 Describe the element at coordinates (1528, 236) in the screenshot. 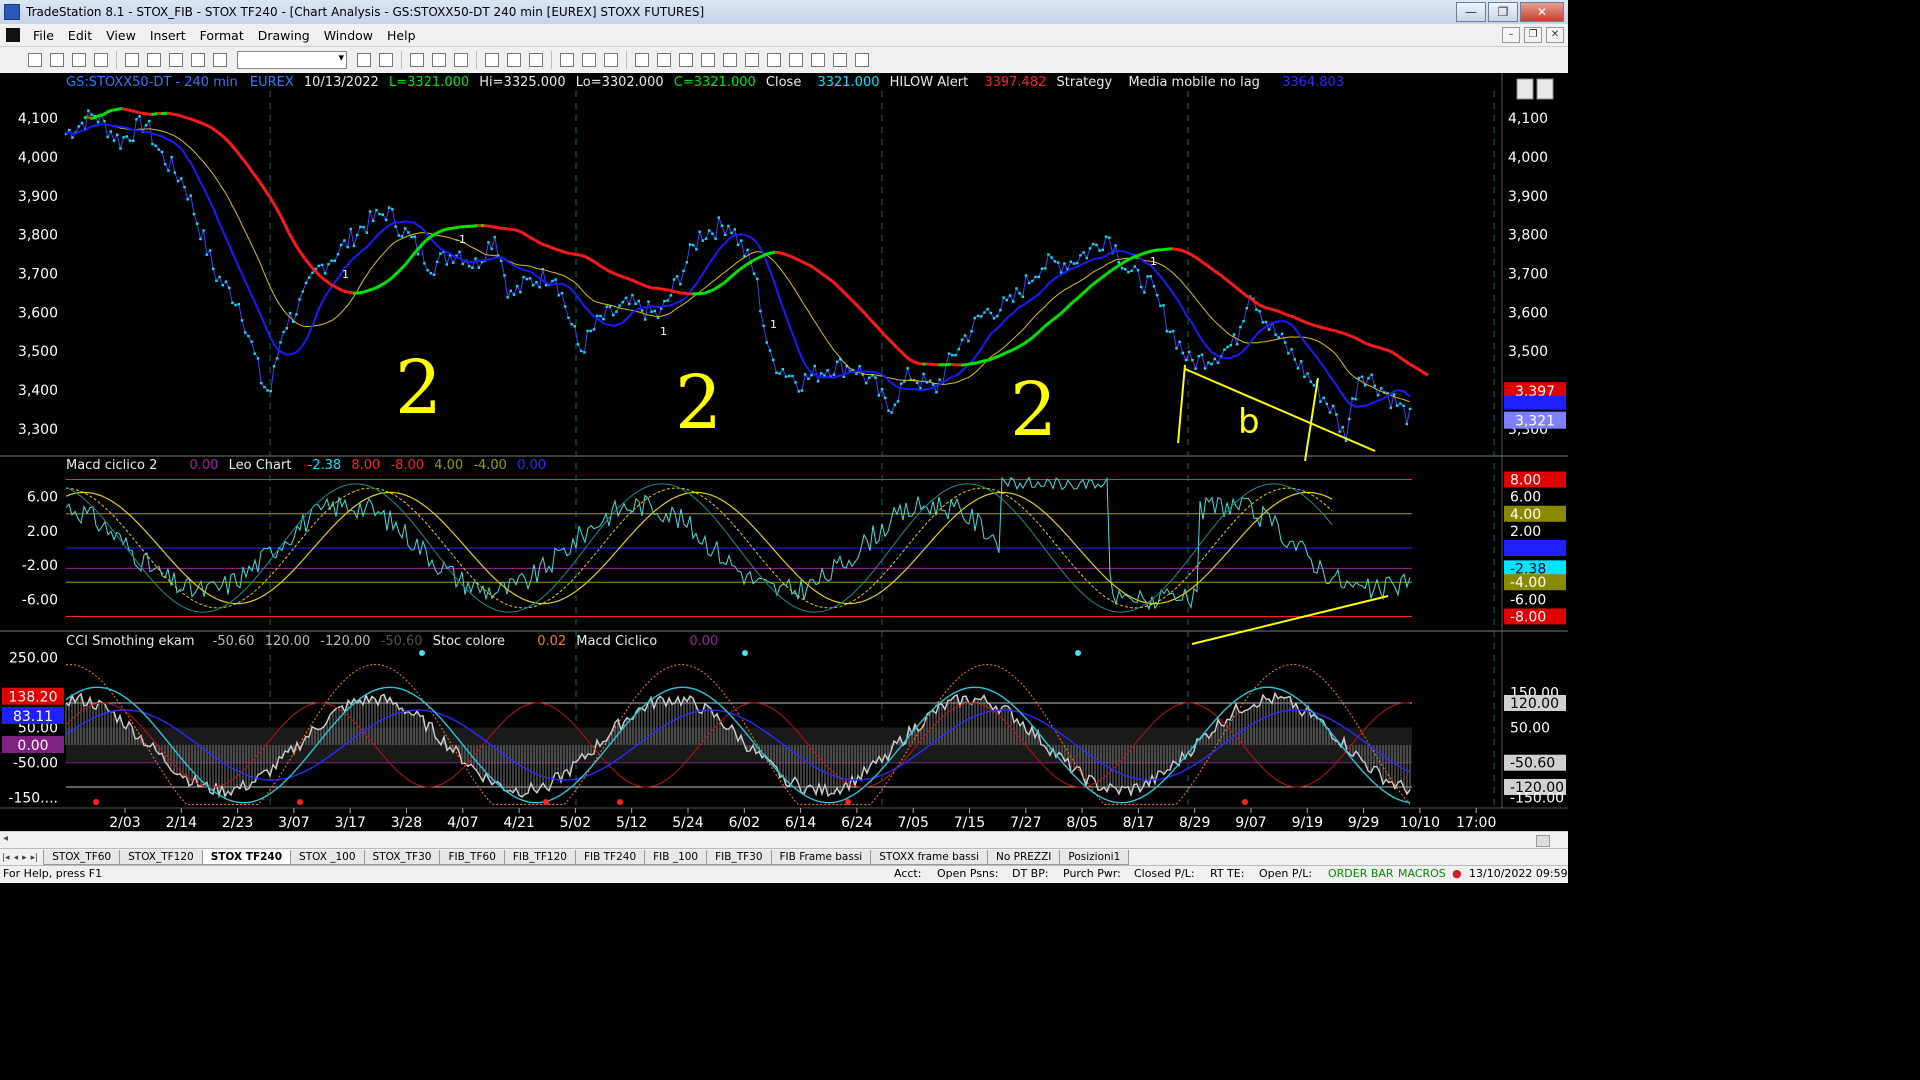

I see `price-axis-label-right: 3,800` at that location.